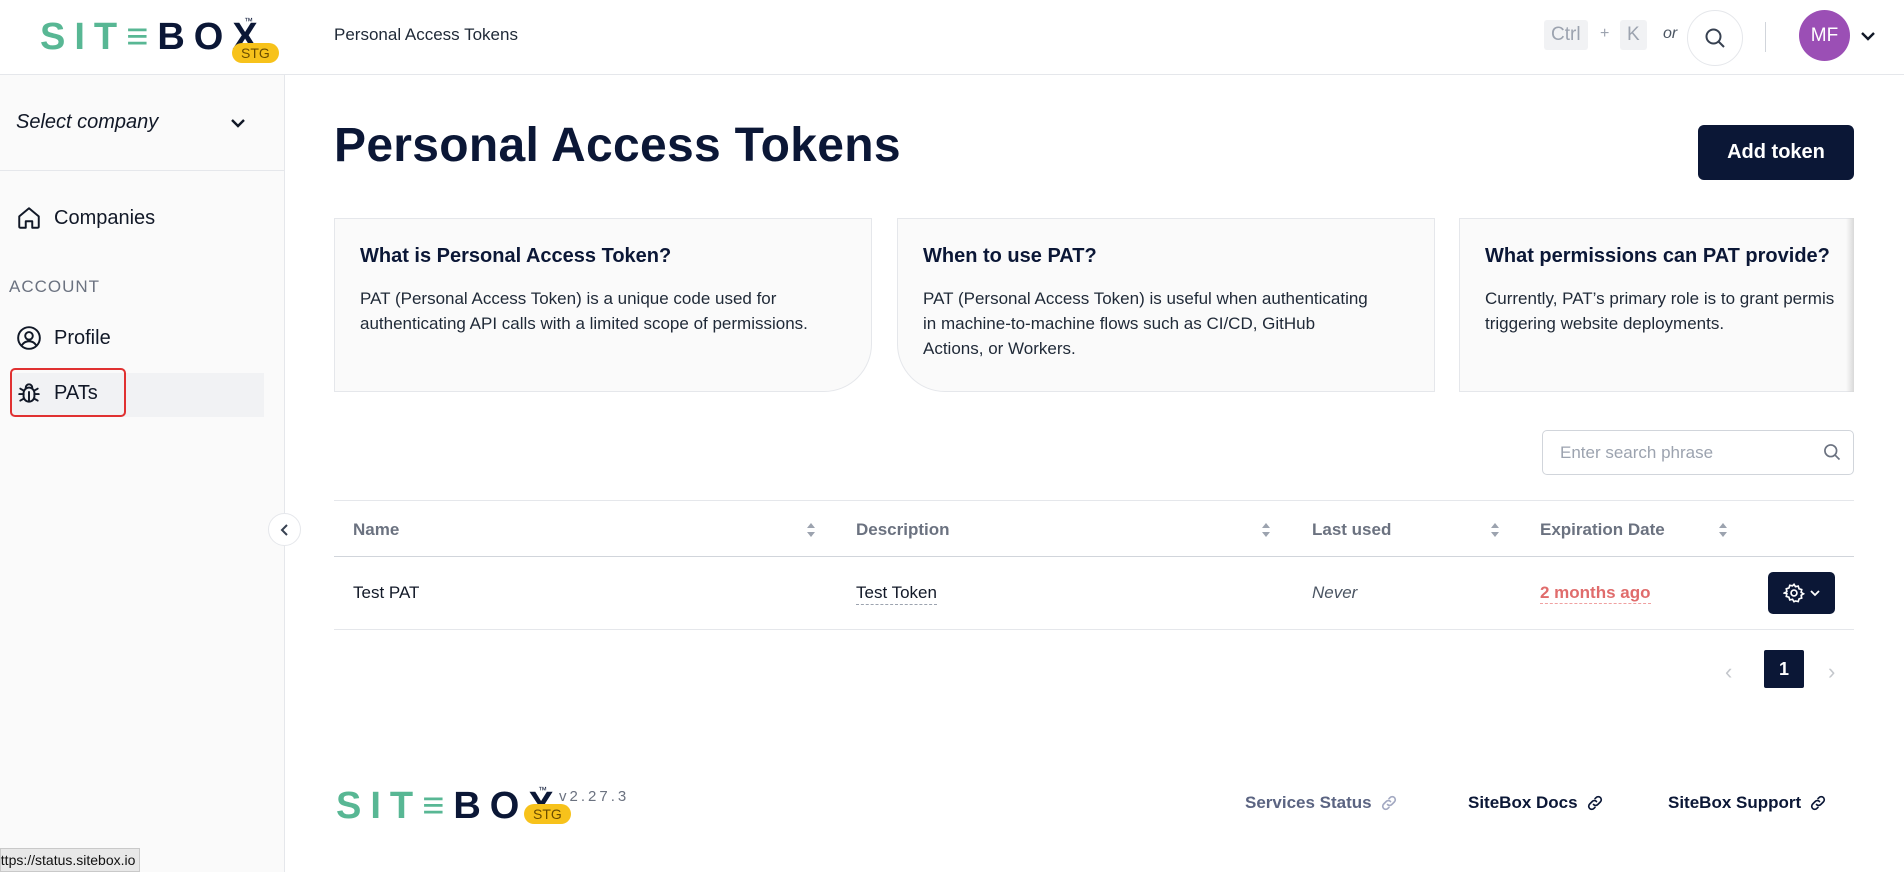  Describe the element at coordinates (1698, 452) in the screenshot. I see `search-input` at that location.